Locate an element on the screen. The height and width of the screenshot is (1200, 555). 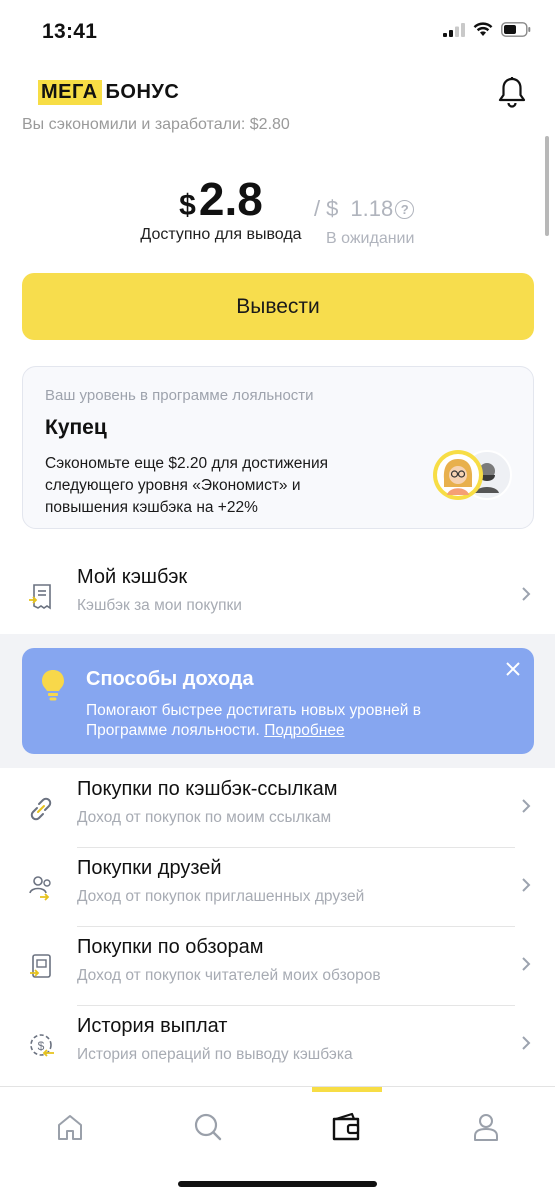
bell-icon is located at coordinates (512, 92).